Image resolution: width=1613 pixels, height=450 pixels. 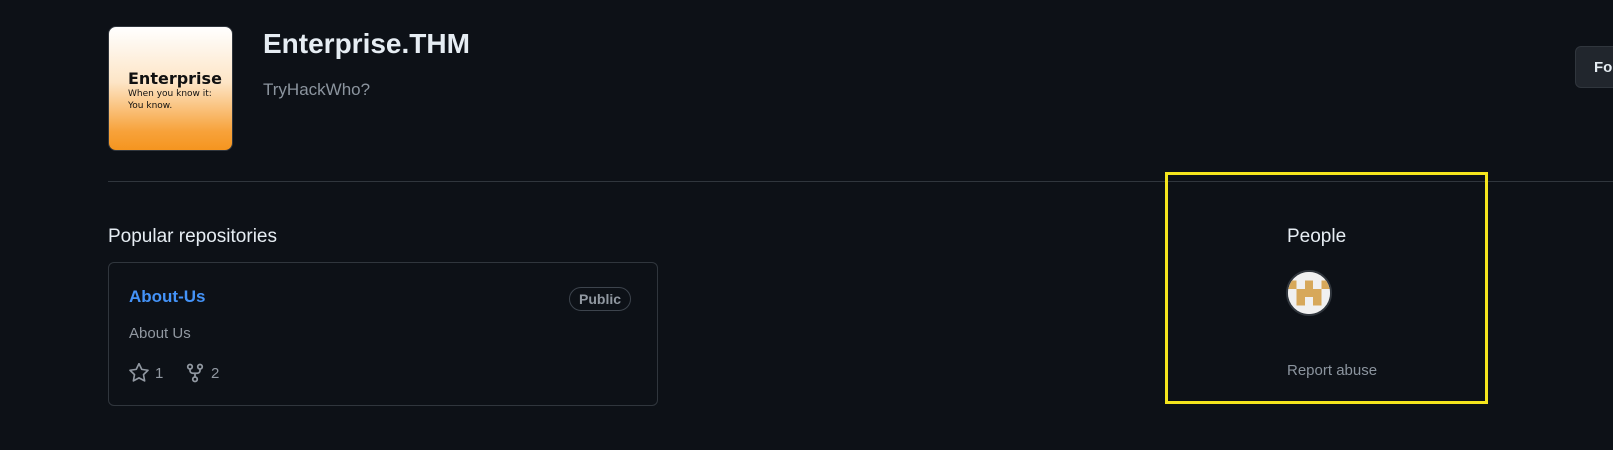 I want to click on logo-title: Enterprise, so click(x=175, y=78).